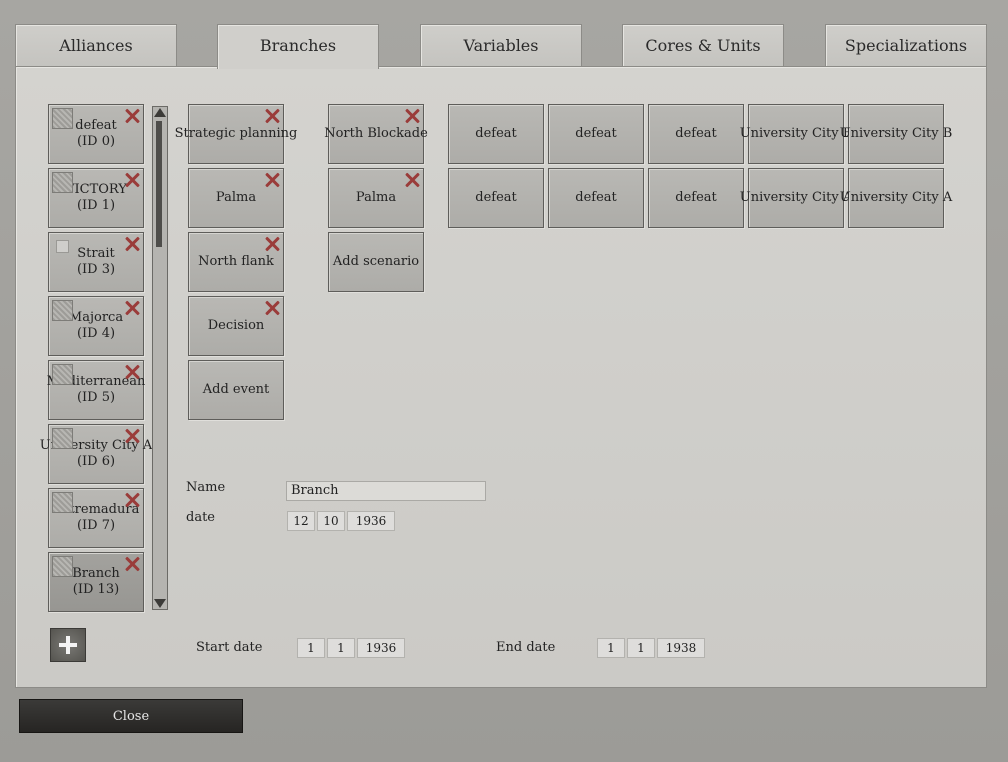  What do you see at coordinates (96, 189) in the screenshot?
I see `branch-name: VICTORY` at bounding box center [96, 189].